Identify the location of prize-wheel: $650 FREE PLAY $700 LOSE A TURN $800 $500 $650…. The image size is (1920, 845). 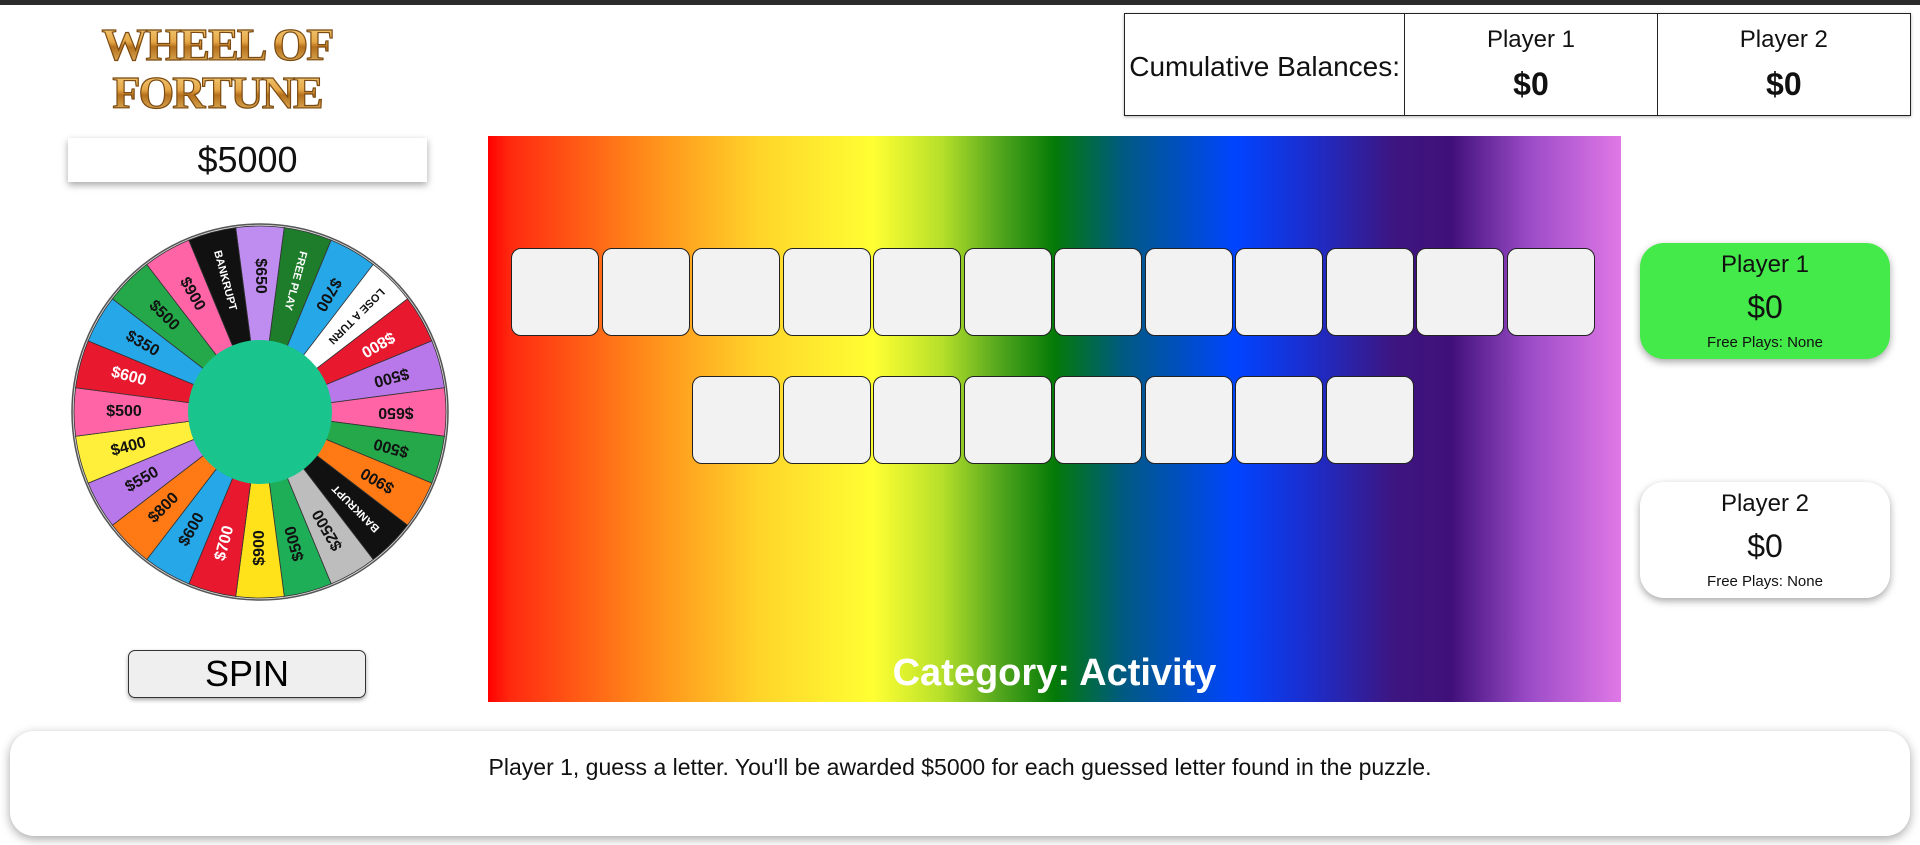
(260, 412).